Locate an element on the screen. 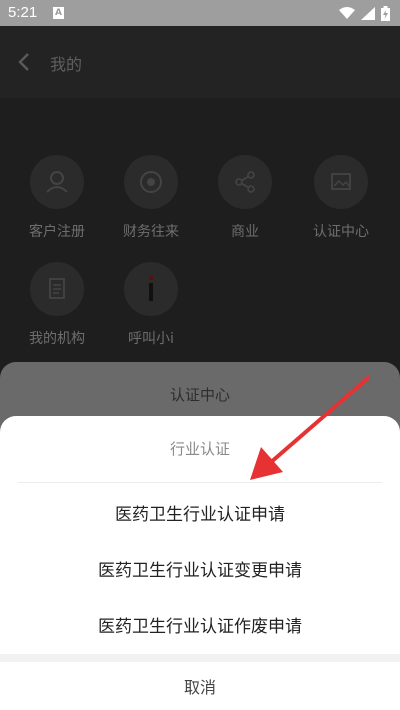  share-icon is located at coordinates (245, 182).